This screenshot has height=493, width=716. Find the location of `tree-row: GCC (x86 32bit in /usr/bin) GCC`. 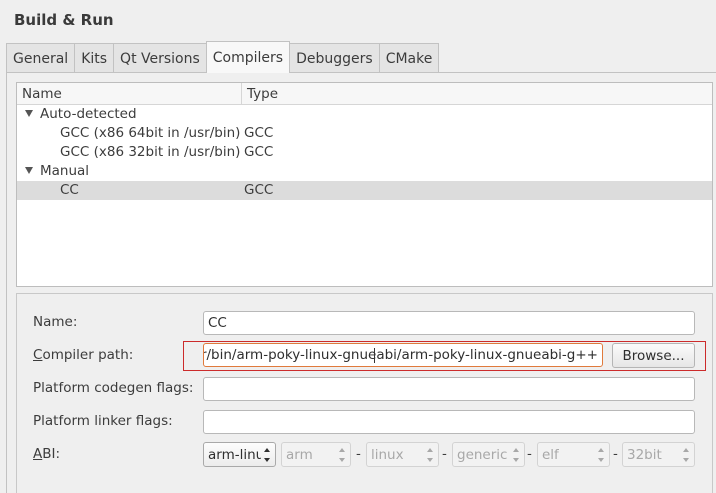

tree-row: GCC (x86 32bit in /usr/bin) GCC is located at coordinates (364, 152).